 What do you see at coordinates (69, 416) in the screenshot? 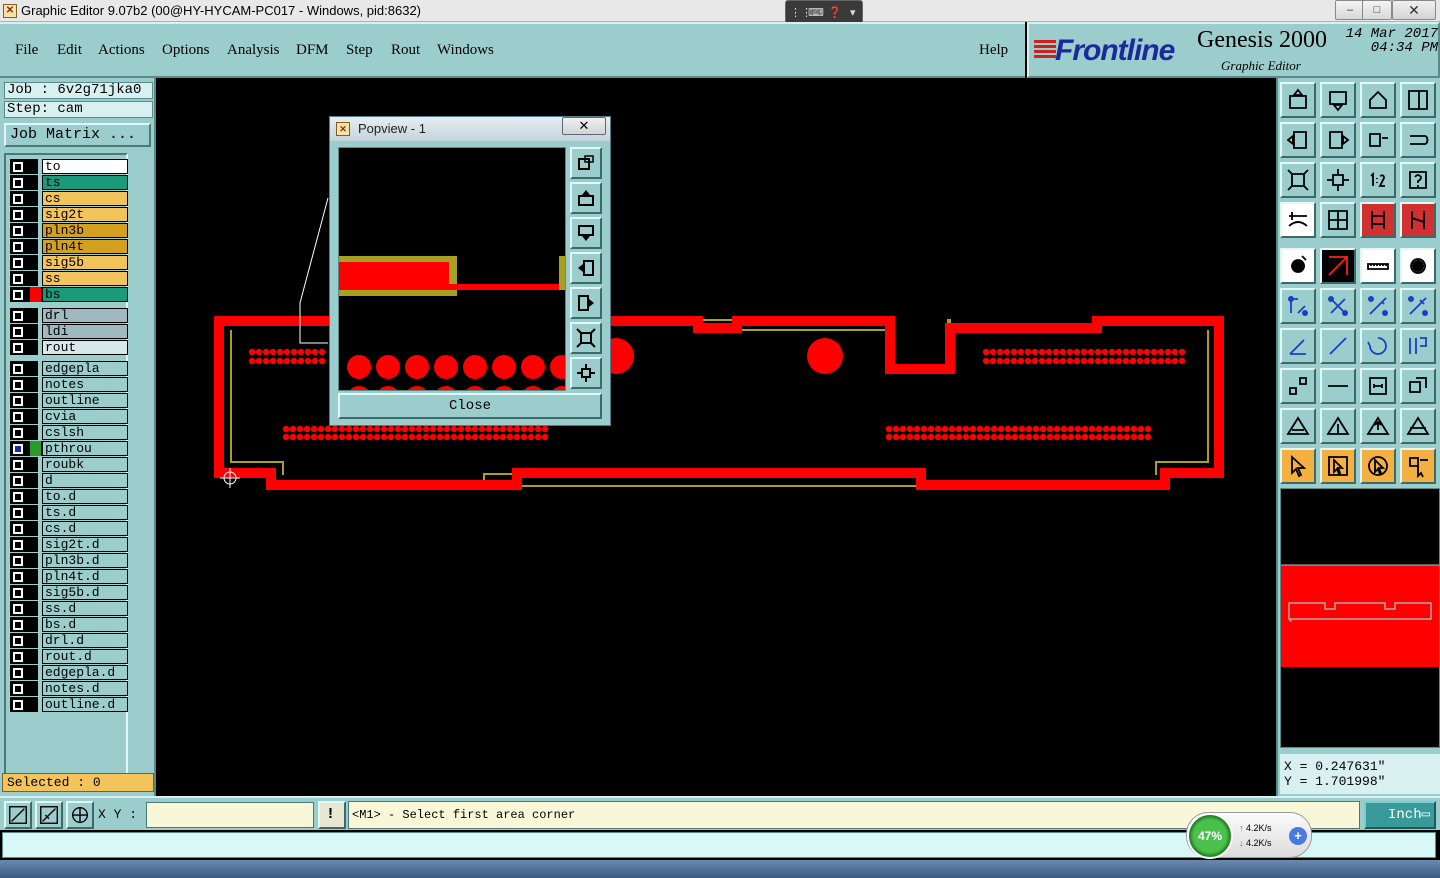
I see `layer-row: cvia` at bounding box center [69, 416].